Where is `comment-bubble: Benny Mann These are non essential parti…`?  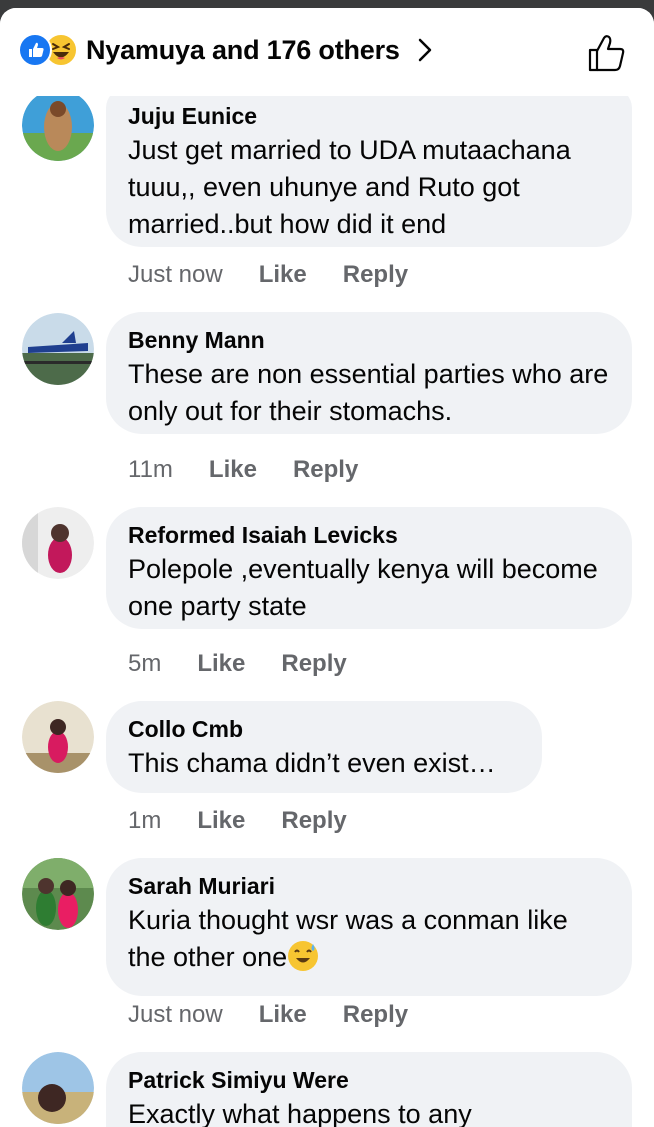 comment-bubble: Benny Mann These are non essential parti… is located at coordinates (369, 373).